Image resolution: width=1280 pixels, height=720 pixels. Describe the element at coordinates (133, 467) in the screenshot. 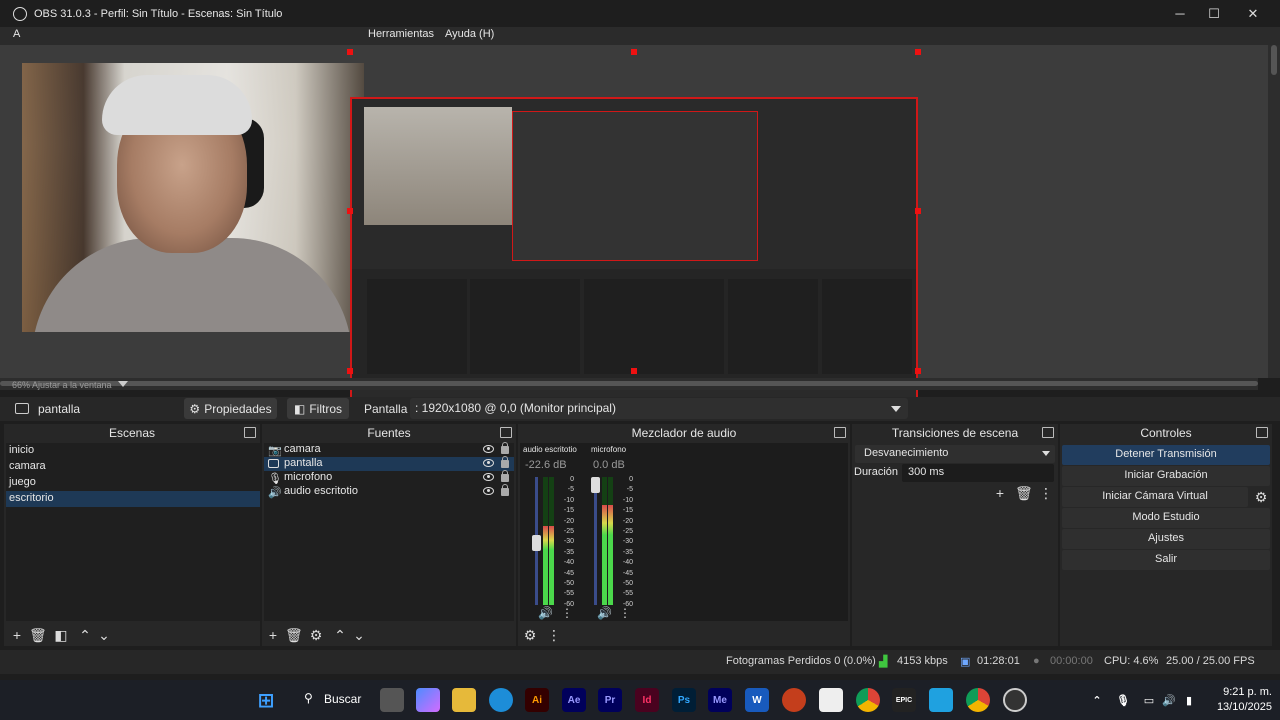

I see `scene-item-camara: camara` at that location.